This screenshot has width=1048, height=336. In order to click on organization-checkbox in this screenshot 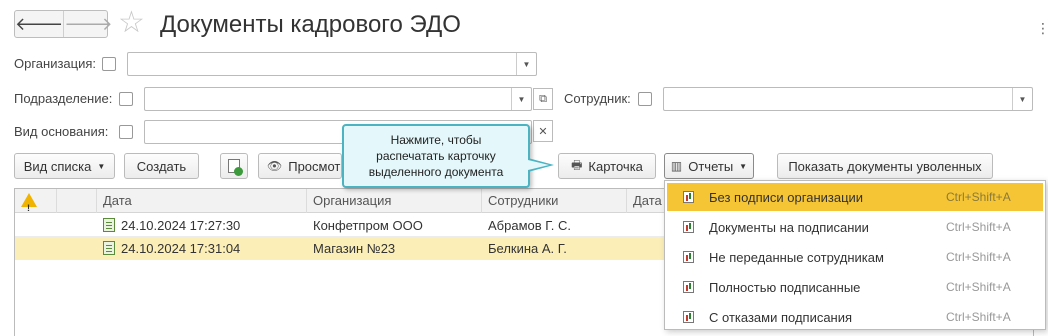, I will do `click(109, 64)`.